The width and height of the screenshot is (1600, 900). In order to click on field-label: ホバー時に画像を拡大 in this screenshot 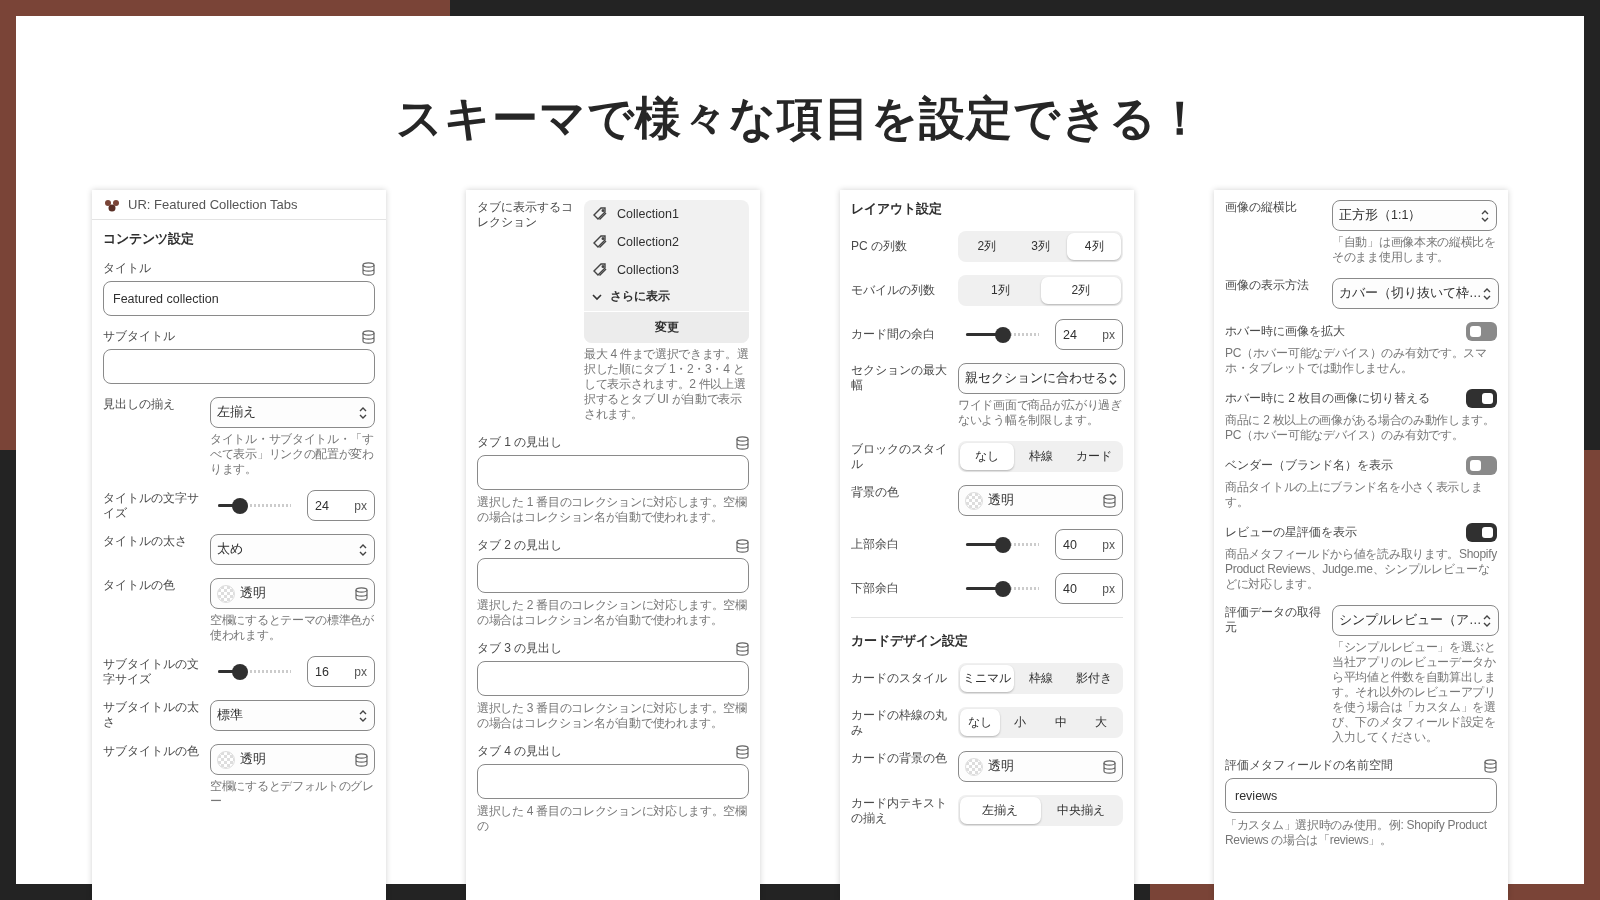, I will do `click(1285, 331)`.